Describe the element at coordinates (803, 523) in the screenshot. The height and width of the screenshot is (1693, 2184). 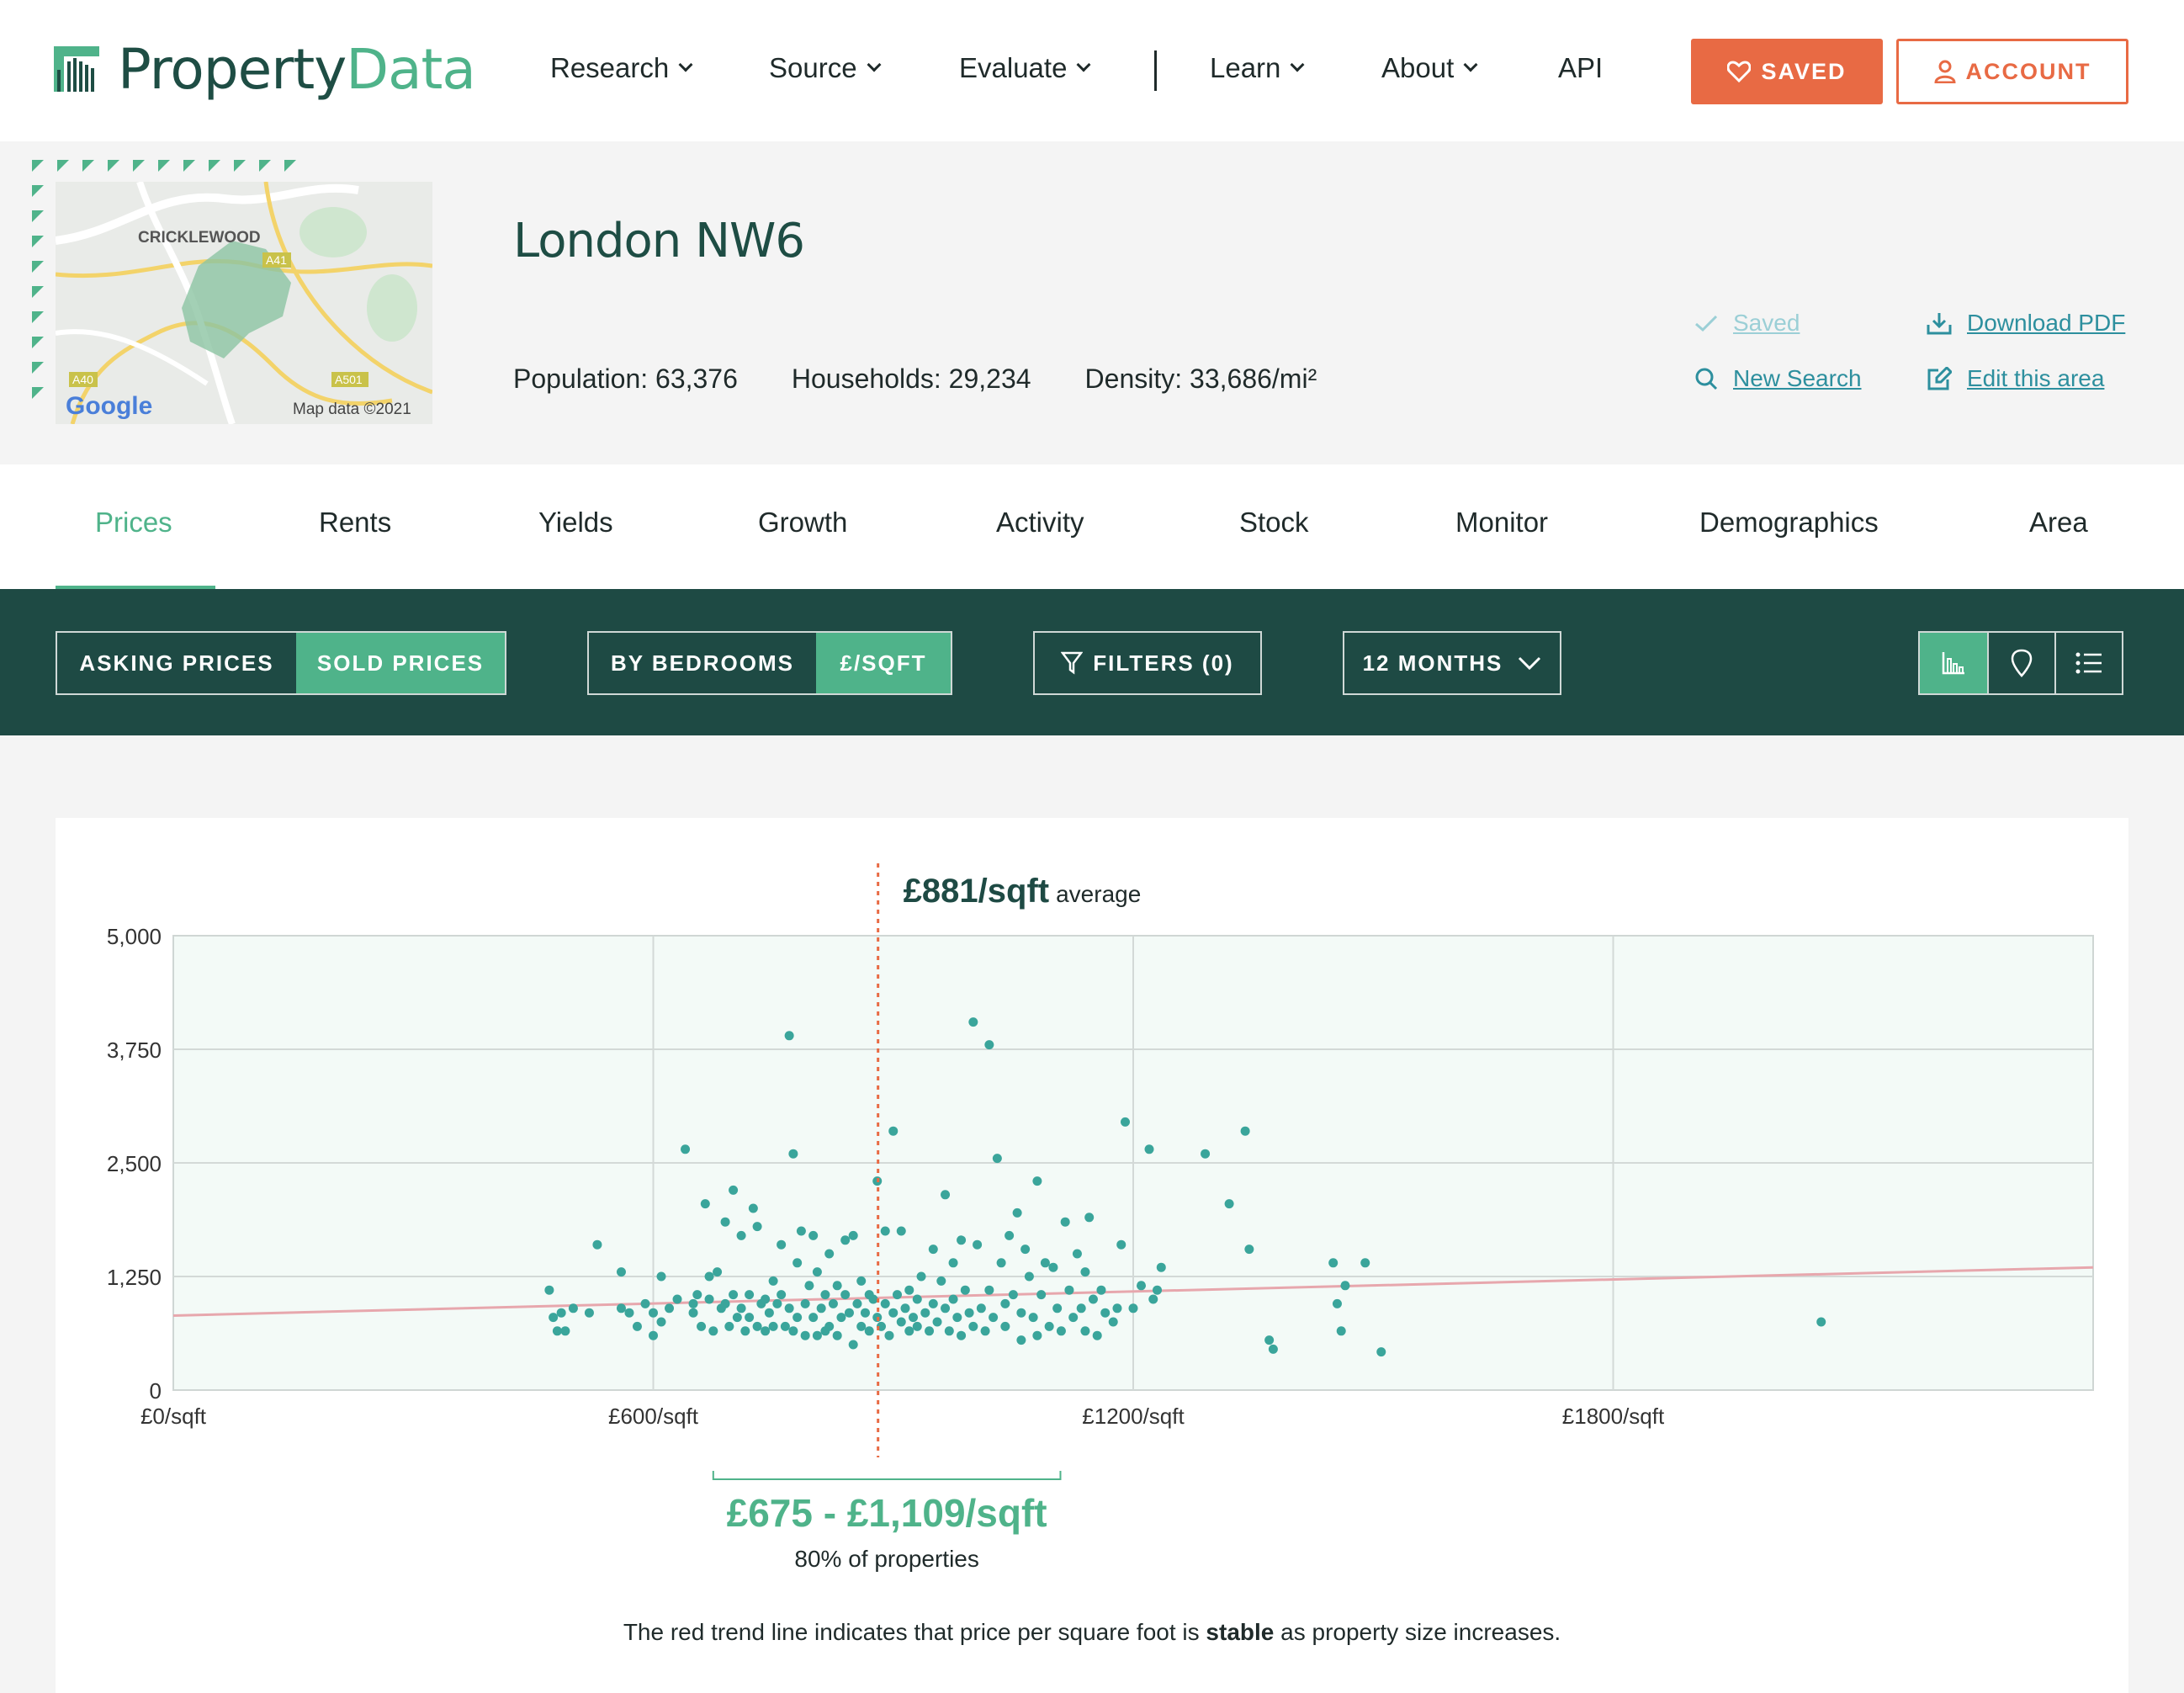
I see `tab-growth: Growth` at that location.